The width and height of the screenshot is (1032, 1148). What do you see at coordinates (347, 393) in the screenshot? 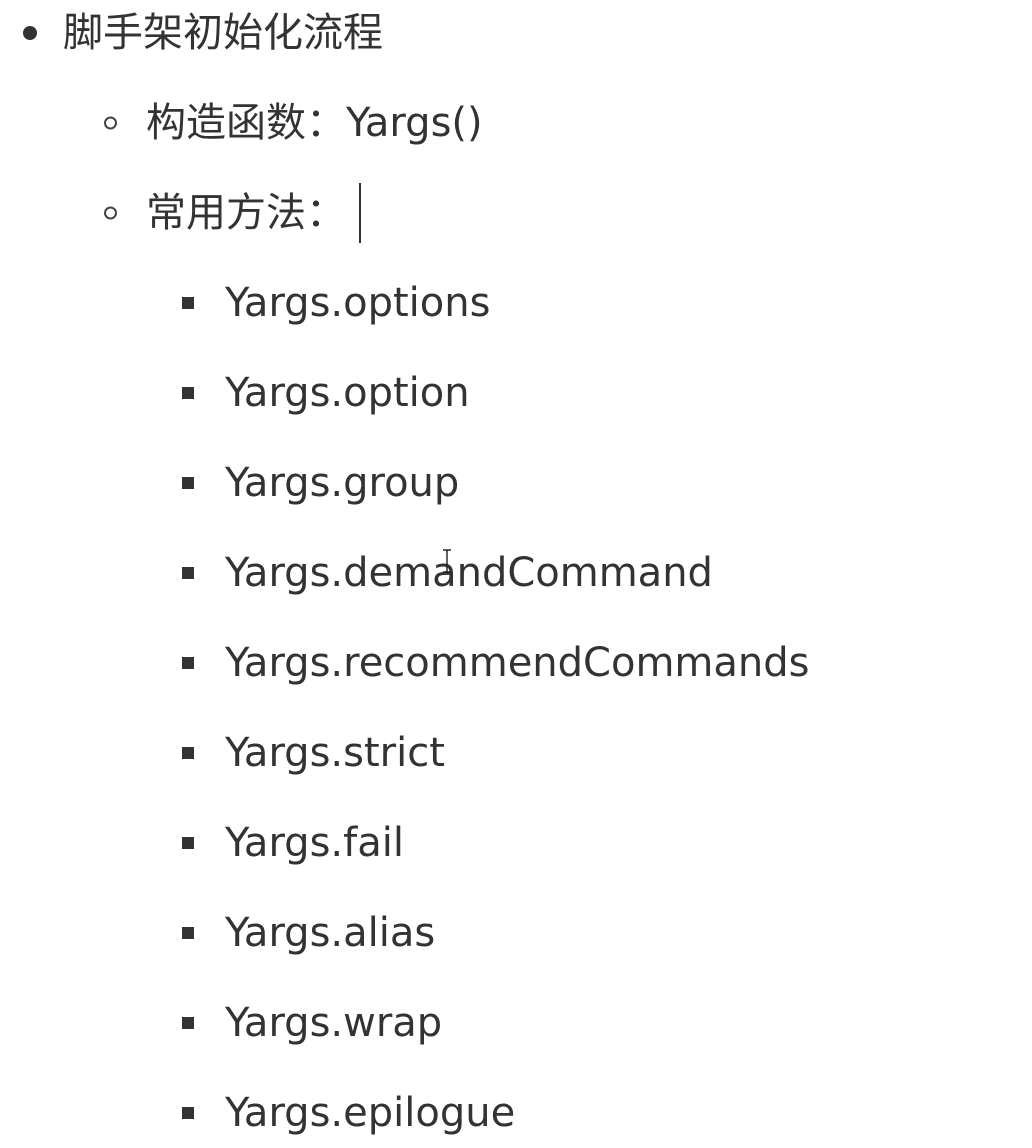
I see `list-item-label: Yargs.option` at bounding box center [347, 393].